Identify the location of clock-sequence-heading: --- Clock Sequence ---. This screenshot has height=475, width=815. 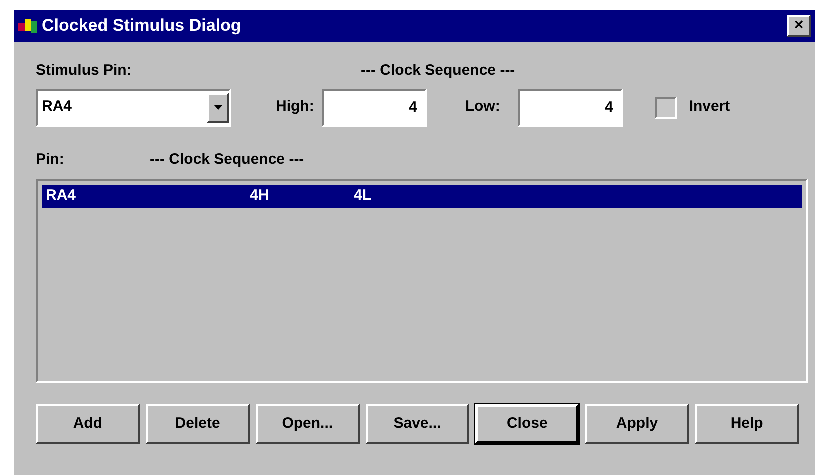
(438, 71).